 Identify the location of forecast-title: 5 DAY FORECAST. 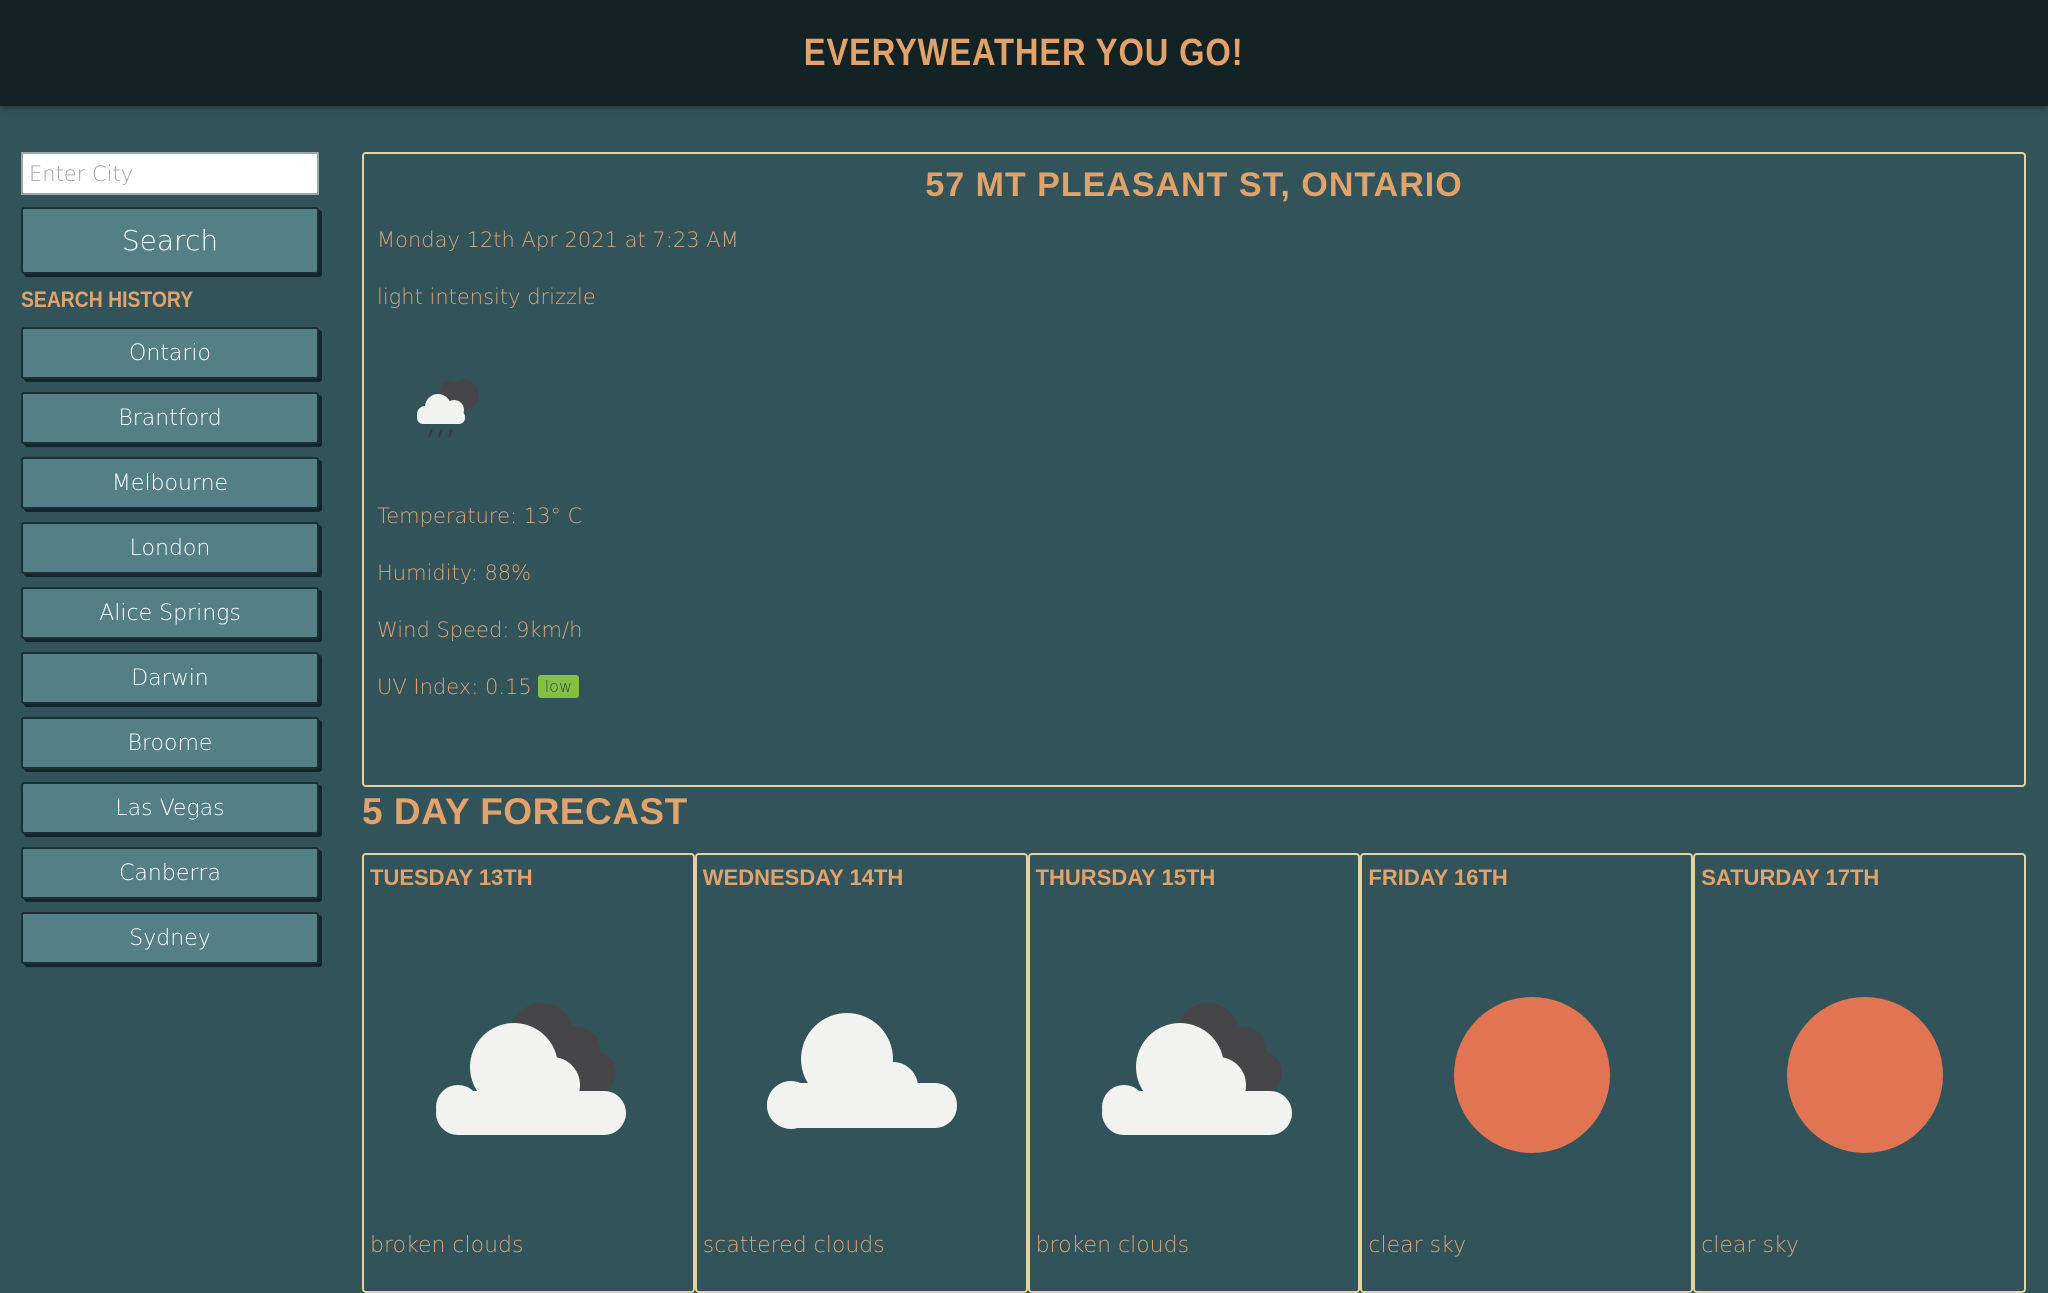
(525, 811).